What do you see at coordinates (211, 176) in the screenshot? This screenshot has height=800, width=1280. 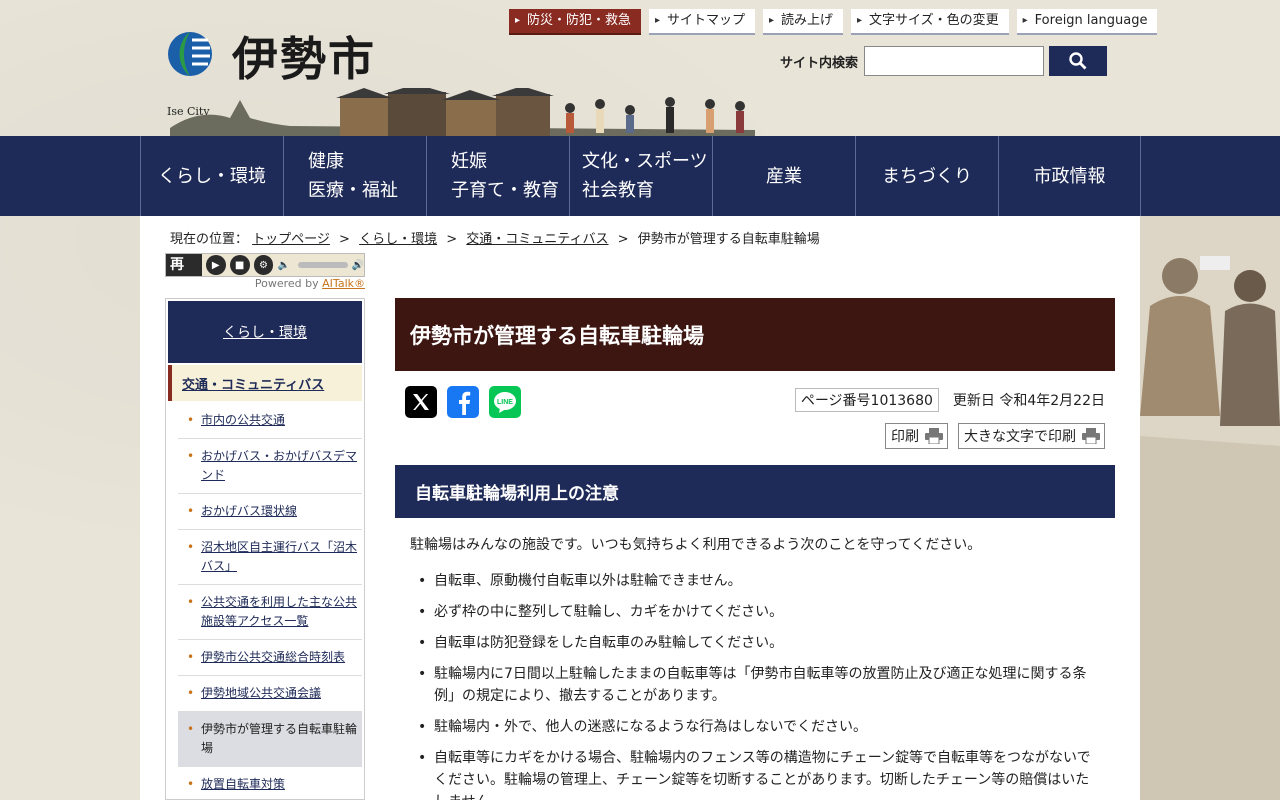 I see `nav-living-environment: くらし・環境` at bounding box center [211, 176].